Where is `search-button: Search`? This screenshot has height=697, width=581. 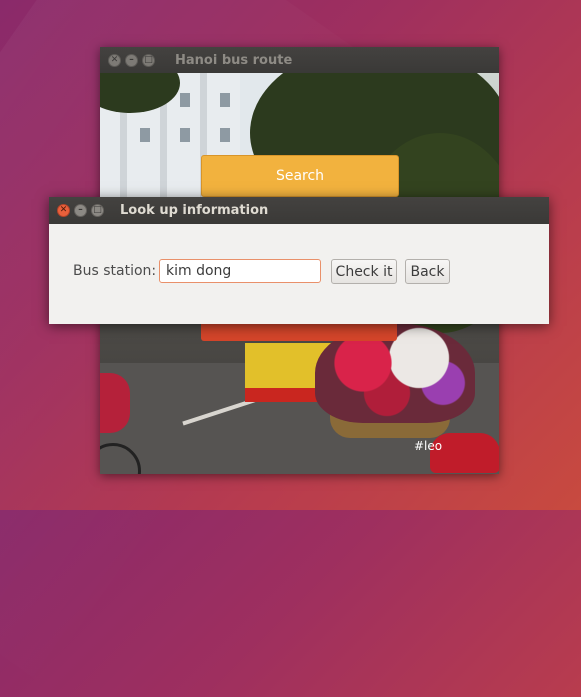
search-button: Search is located at coordinates (300, 176).